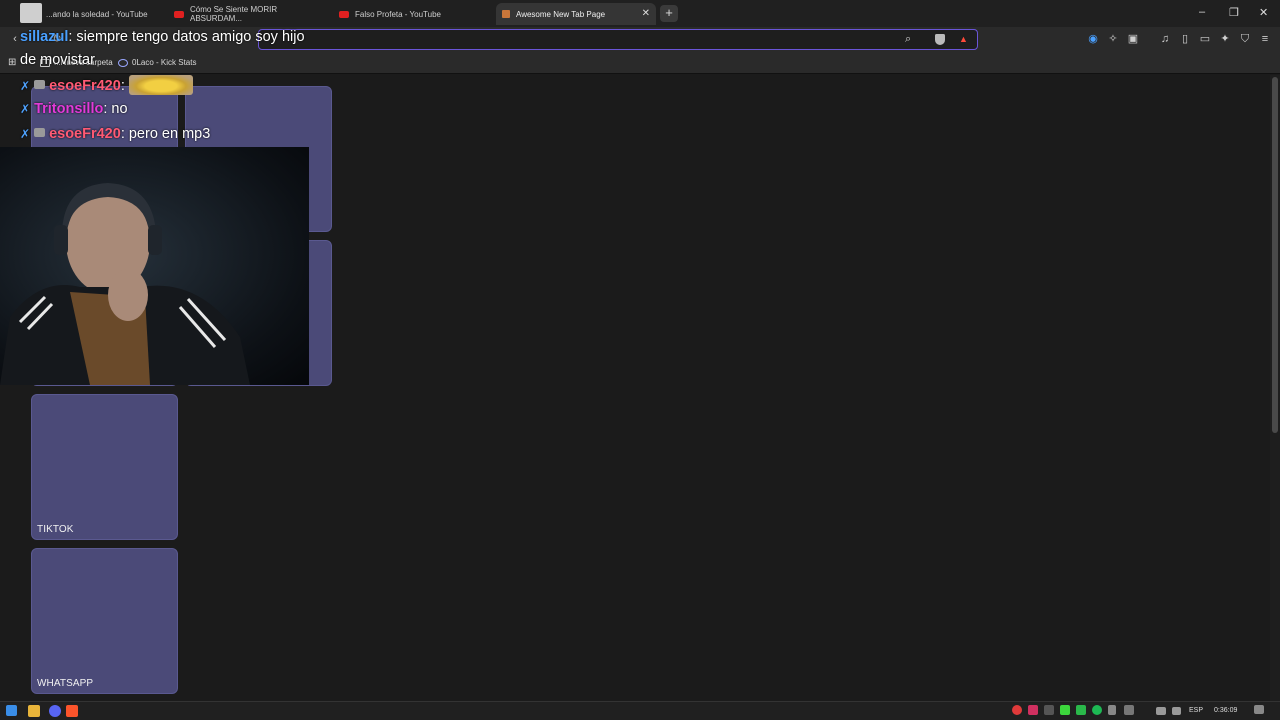 The image size is (1280, 720). What do you see at coordinates (1275, 255) in the screenshot?
I see `scrollbar-thumb` at bounding box center [1275, 255].